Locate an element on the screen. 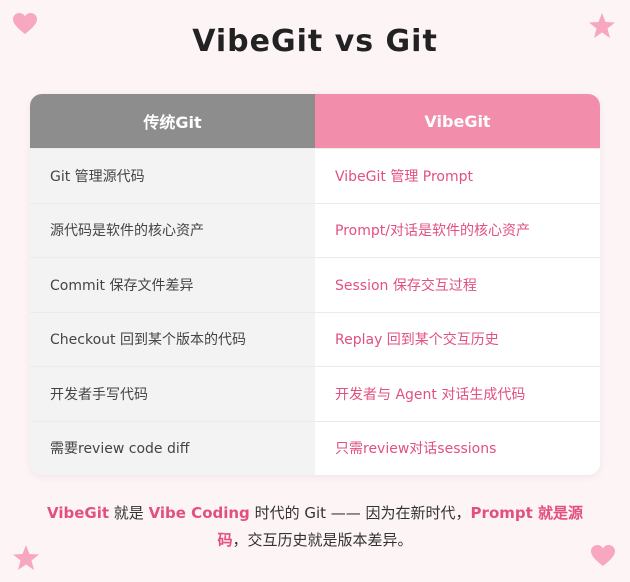  table-row: Checkout 回到某个版本的代码 Replay 回到某个交互历史 is located at coordinates (315, 338).